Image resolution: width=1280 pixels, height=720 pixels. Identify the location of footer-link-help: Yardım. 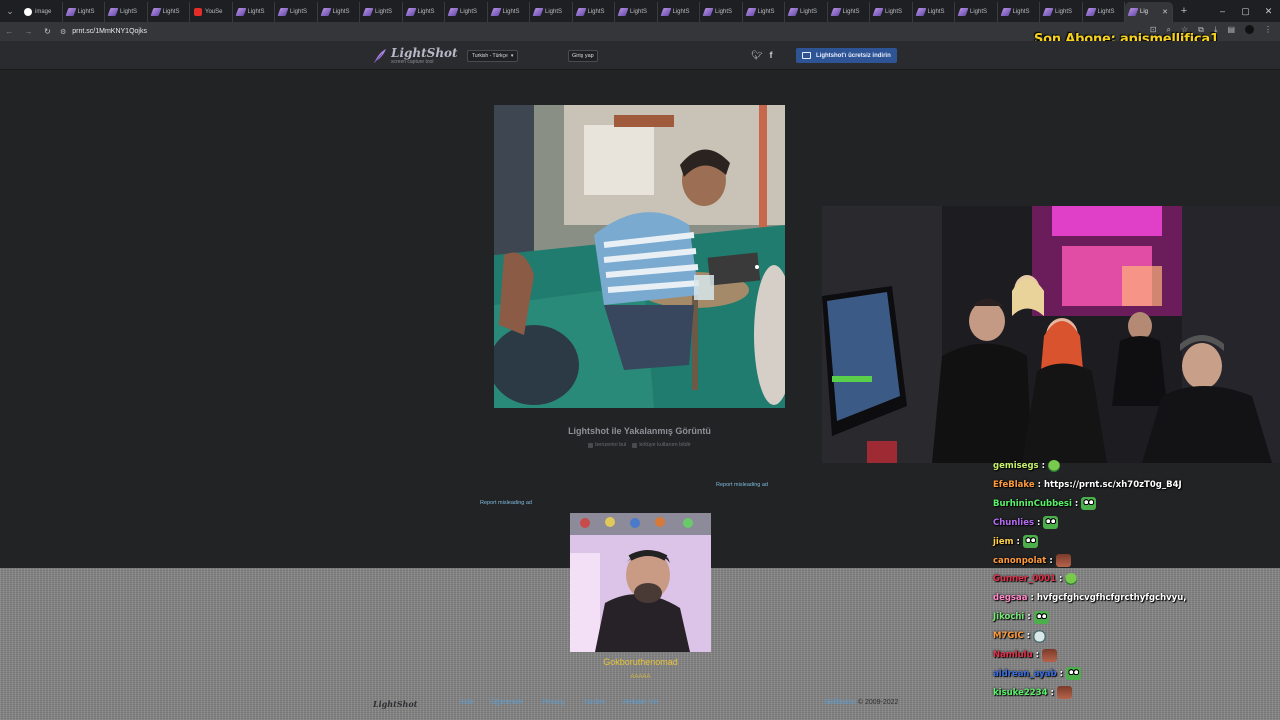
(594, 702).